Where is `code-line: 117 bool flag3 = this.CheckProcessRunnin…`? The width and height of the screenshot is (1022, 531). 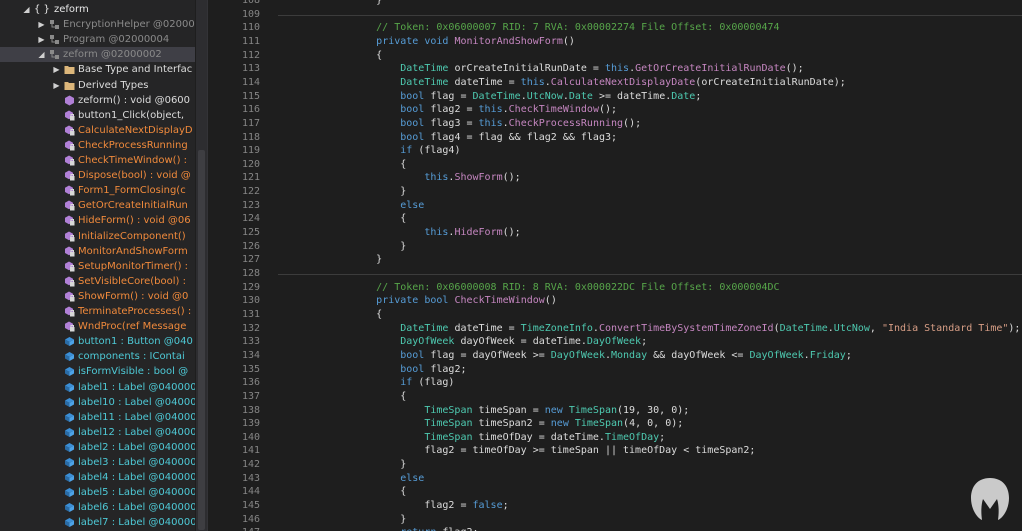 code-line: 117 bool flag3 = this.CheckProcessRunnin… is located at coordinates (615, 124).